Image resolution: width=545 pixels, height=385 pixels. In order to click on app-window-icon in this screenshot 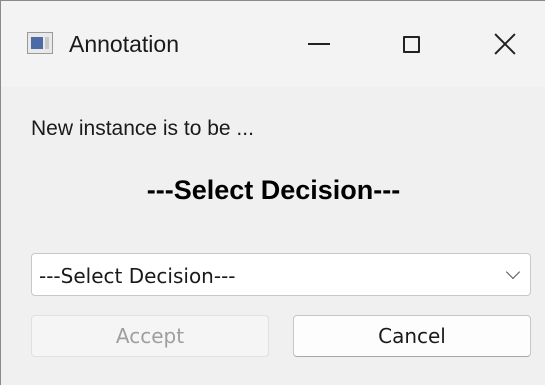, I will do `click(40, 43)`.